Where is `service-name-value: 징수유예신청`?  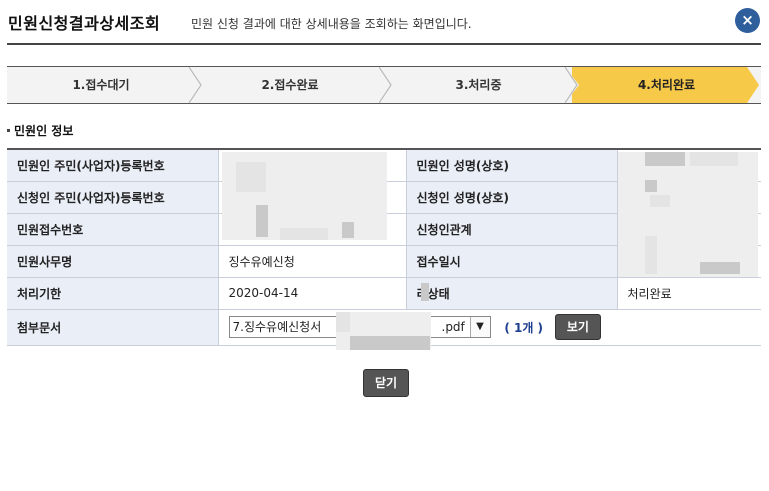
service-name-value: 징수유예신청 is located at coordinates (312, 261).